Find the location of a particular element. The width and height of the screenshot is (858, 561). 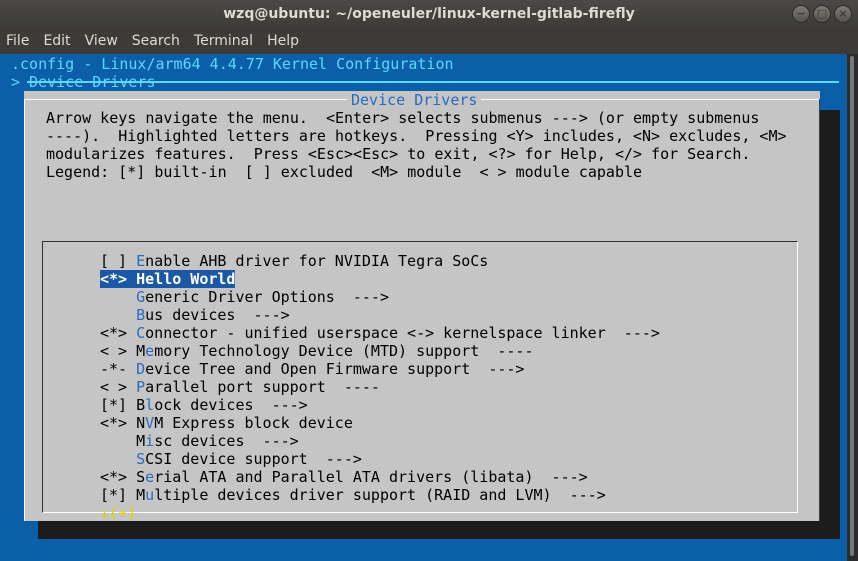

menu-item-hotkey: C is located at coordinates (141, 333).